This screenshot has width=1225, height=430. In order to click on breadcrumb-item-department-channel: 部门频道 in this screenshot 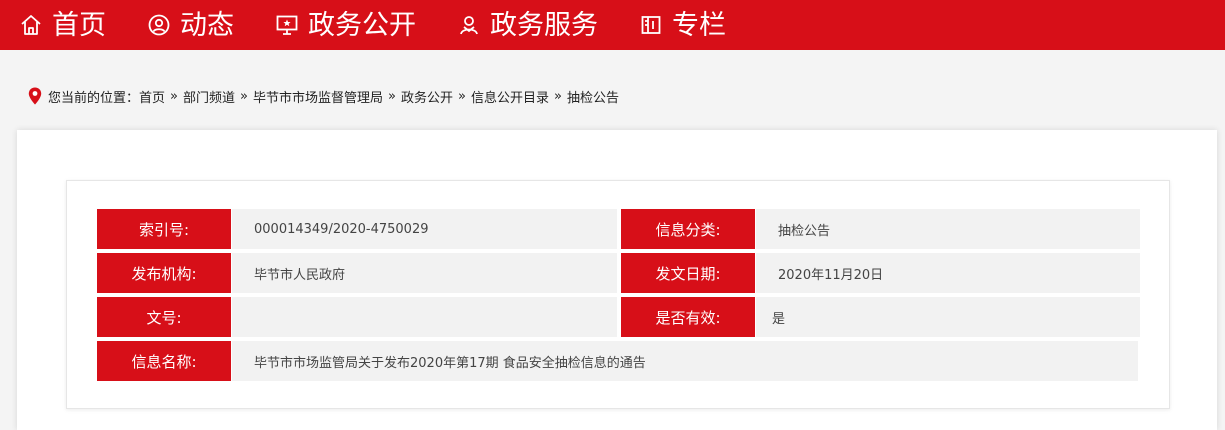, I will do `click(209, 96)`.